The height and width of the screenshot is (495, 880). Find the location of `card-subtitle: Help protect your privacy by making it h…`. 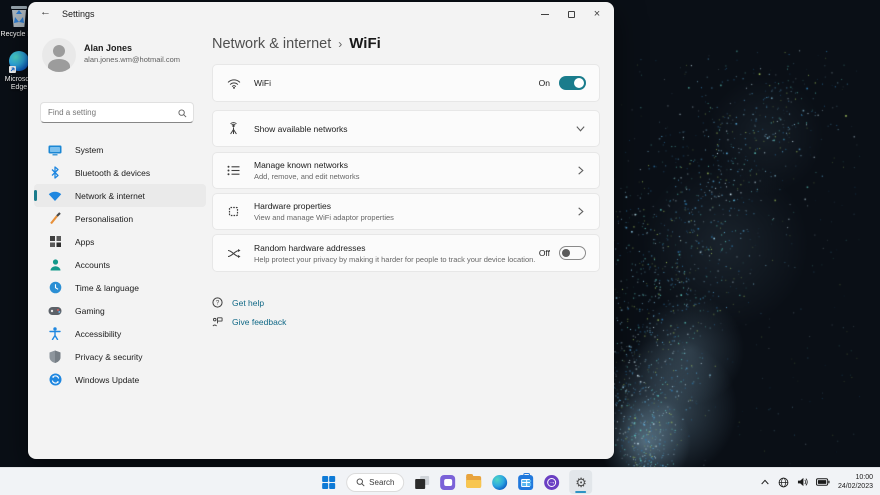

card-subtitle: Help protect your privacy by making it h… is located at coordinates (395, 259).